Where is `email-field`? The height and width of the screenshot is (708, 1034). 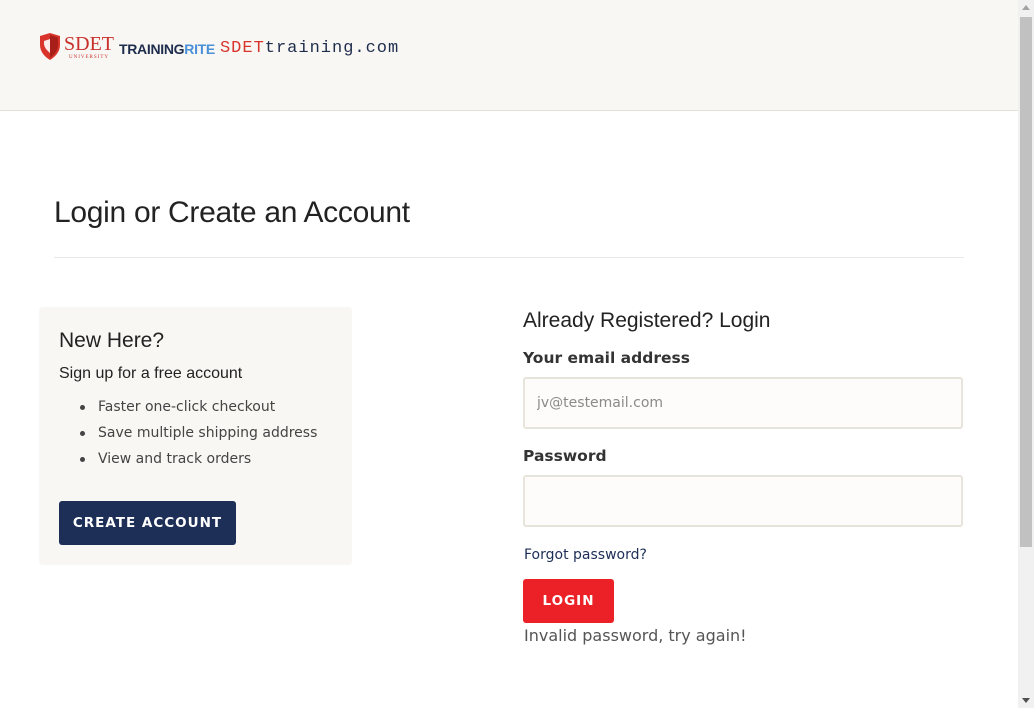
email-field is located at coordinates (743, 403).